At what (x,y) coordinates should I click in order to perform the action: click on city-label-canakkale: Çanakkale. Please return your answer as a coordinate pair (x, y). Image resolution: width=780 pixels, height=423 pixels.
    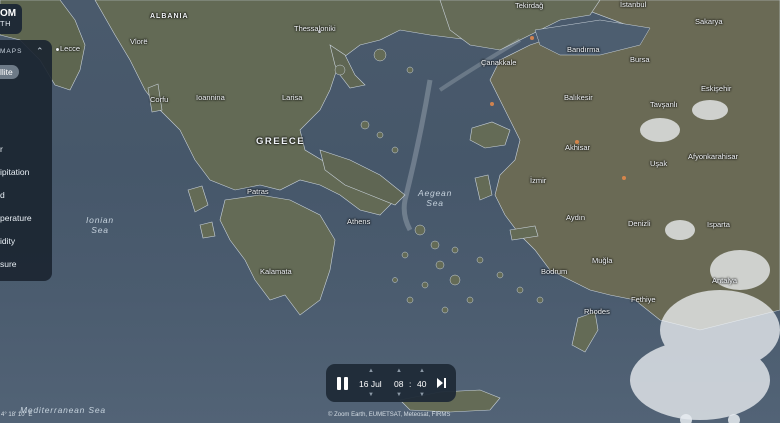
    Looking at the image, I should click on (499, 62).